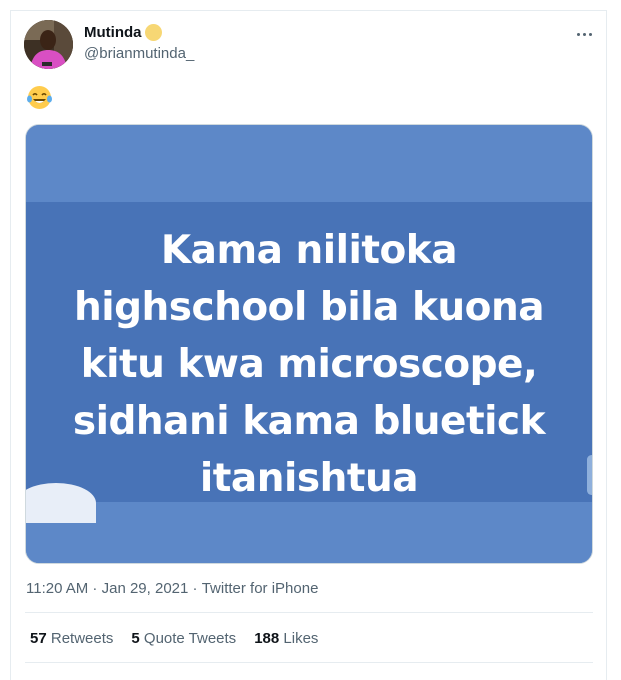 The image size is (621, 680). What do you see at coordinates (39, 97) in the screenshot?
I see `face-with-tears-of-joy-icon` at bounding box center [39, 97].